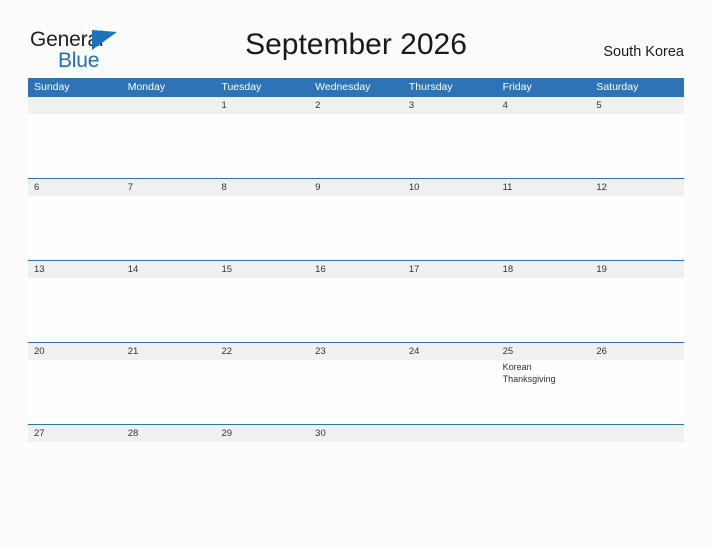  I want to click on calendar-week-row: 27 28 29 30, so click(356, 433).